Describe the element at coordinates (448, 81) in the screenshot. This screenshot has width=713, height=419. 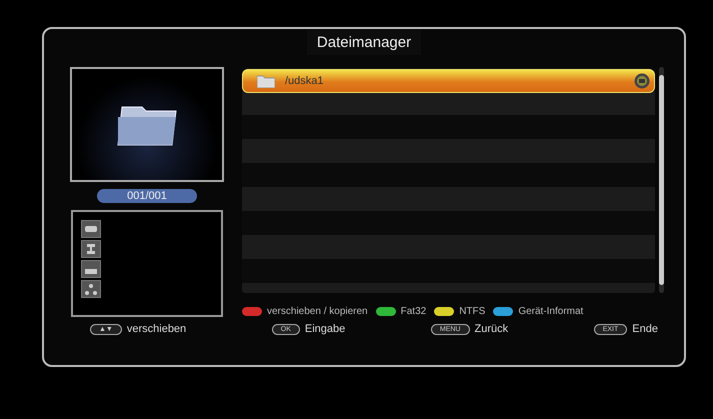
I see `file-row: /udska1` at that location.